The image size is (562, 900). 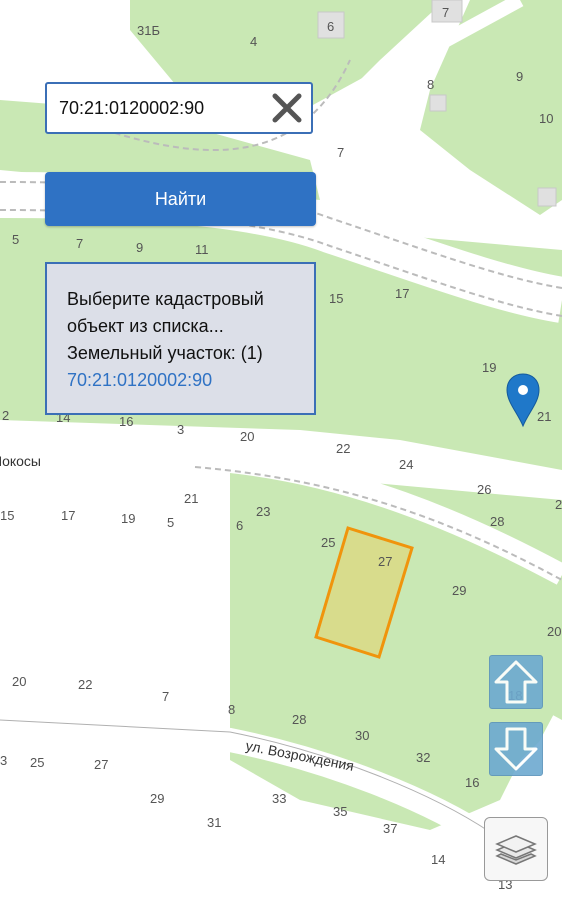 I want to click on pan-up-button, so click(x=516, y=682).